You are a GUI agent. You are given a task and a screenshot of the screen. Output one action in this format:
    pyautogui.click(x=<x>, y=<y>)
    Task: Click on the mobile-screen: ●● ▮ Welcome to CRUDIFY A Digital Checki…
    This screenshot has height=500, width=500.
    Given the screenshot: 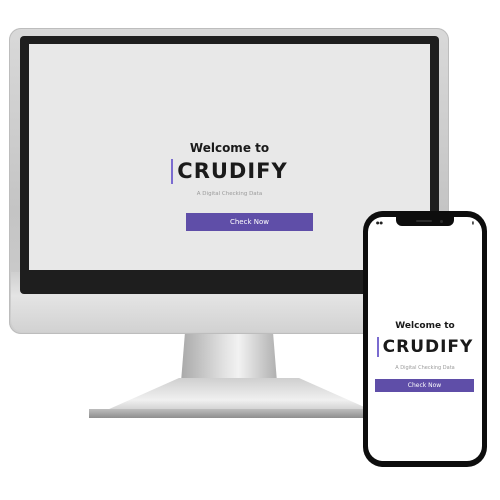 What is the action you would take?
    pyautogui.click(x=425, y=339)
    